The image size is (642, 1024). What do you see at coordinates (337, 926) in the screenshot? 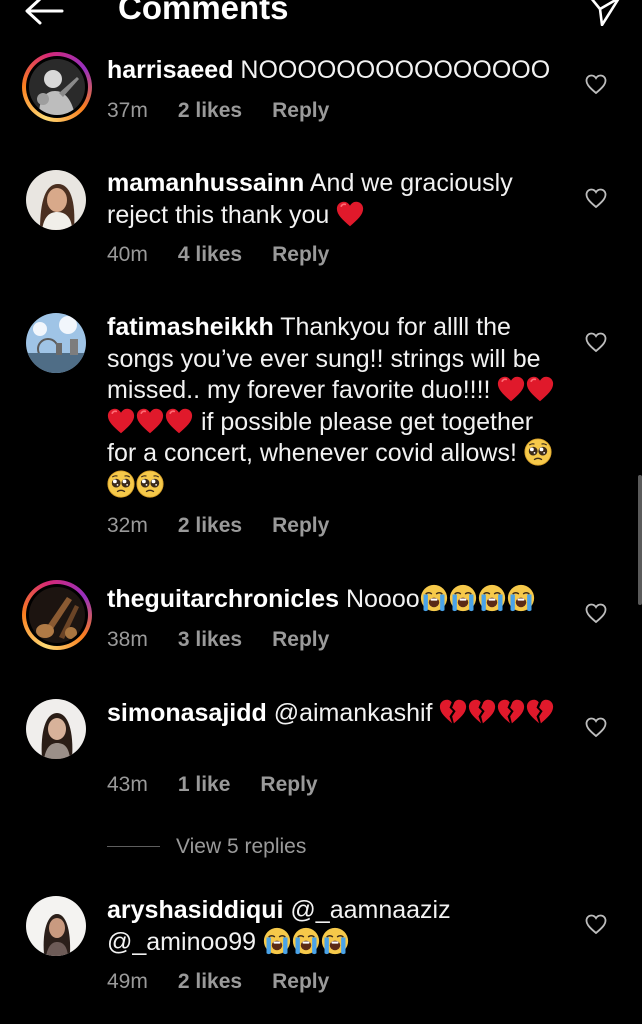
I see `comment-text: aryshasiddiqui @_aamnaaziz @_aminoo99` at bounding box center [337, 926].